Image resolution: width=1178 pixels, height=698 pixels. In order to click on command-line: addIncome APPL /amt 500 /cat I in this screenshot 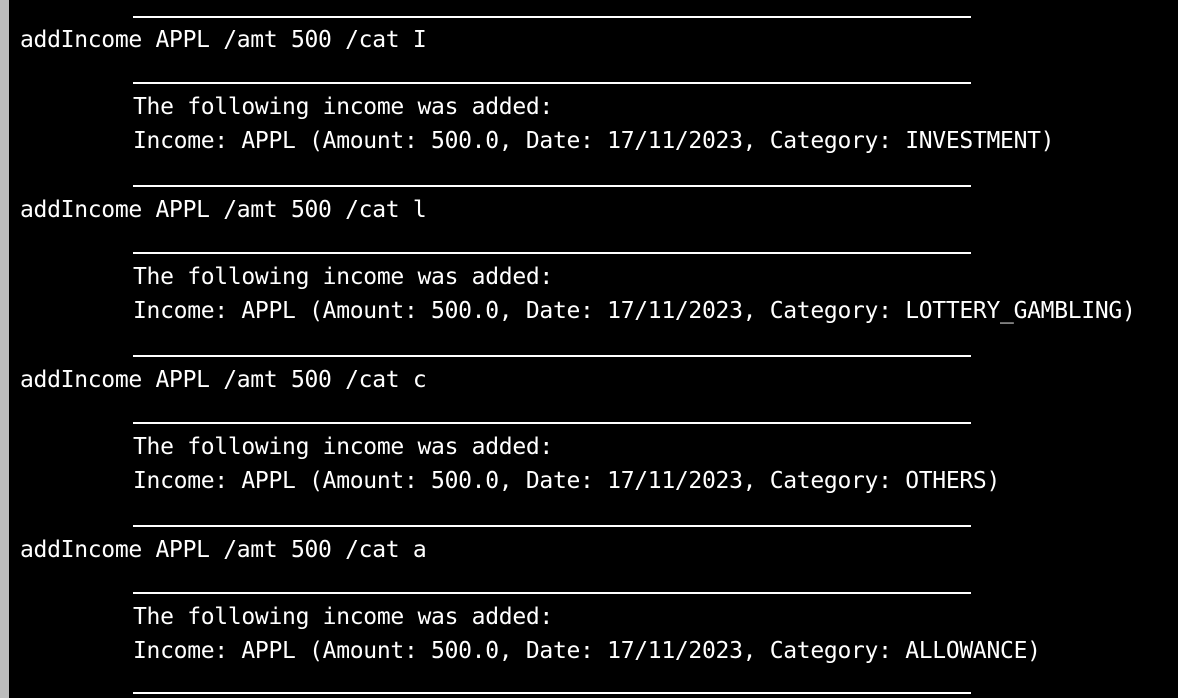, I will do `click(223, 40)`.